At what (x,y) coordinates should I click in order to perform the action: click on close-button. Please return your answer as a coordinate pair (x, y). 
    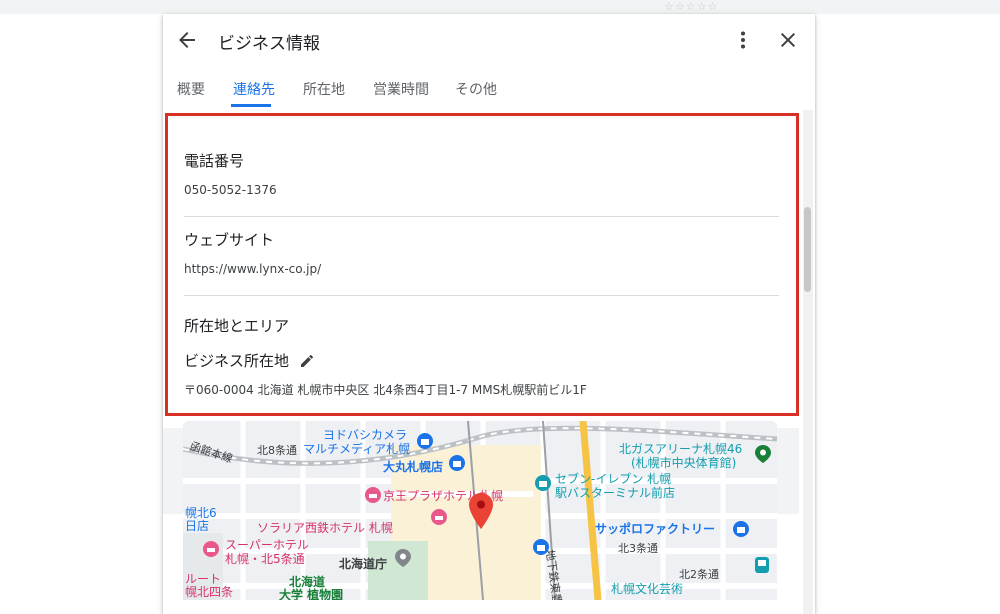
    Looking at the image, I should click on (788, 40).